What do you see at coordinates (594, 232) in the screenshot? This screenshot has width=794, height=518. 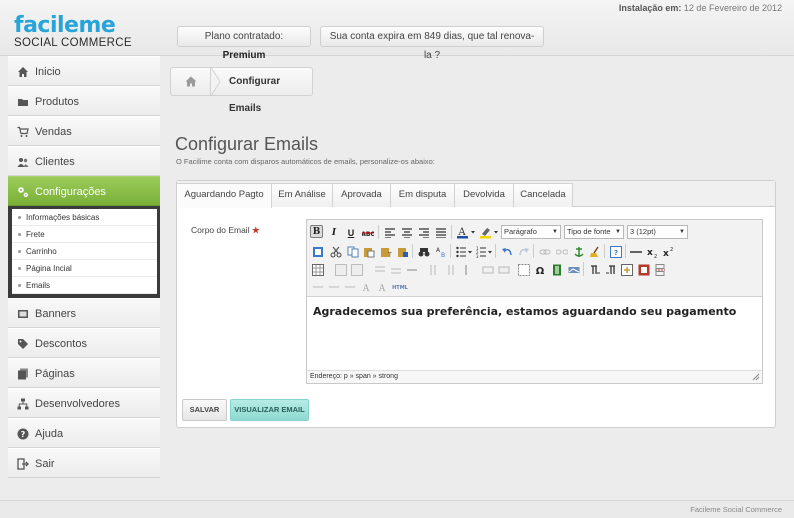 I see `font-family-select: Tipo de fonte ▼` at bounding box center [594, 232].